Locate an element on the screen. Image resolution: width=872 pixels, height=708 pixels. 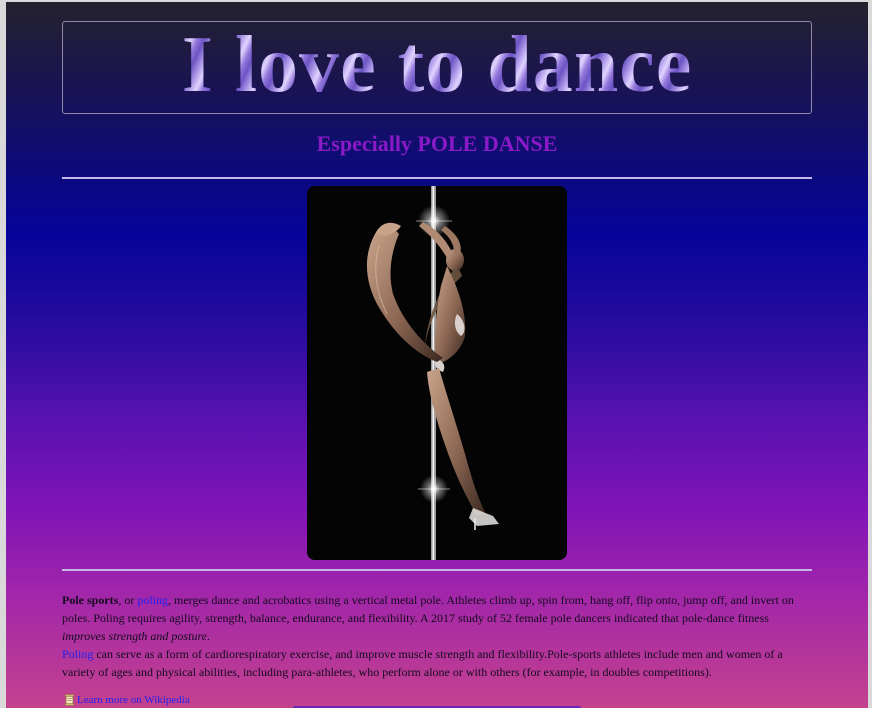
wikipedia-link-row: Learn more on Wikipedia is located at coordinates (127, 700).